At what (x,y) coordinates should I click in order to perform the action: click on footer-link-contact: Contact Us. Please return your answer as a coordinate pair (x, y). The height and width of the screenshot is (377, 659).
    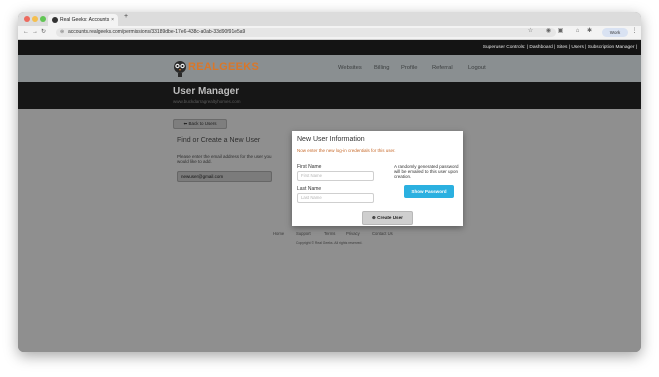
    Looking at the image, I should click on (382, 233).